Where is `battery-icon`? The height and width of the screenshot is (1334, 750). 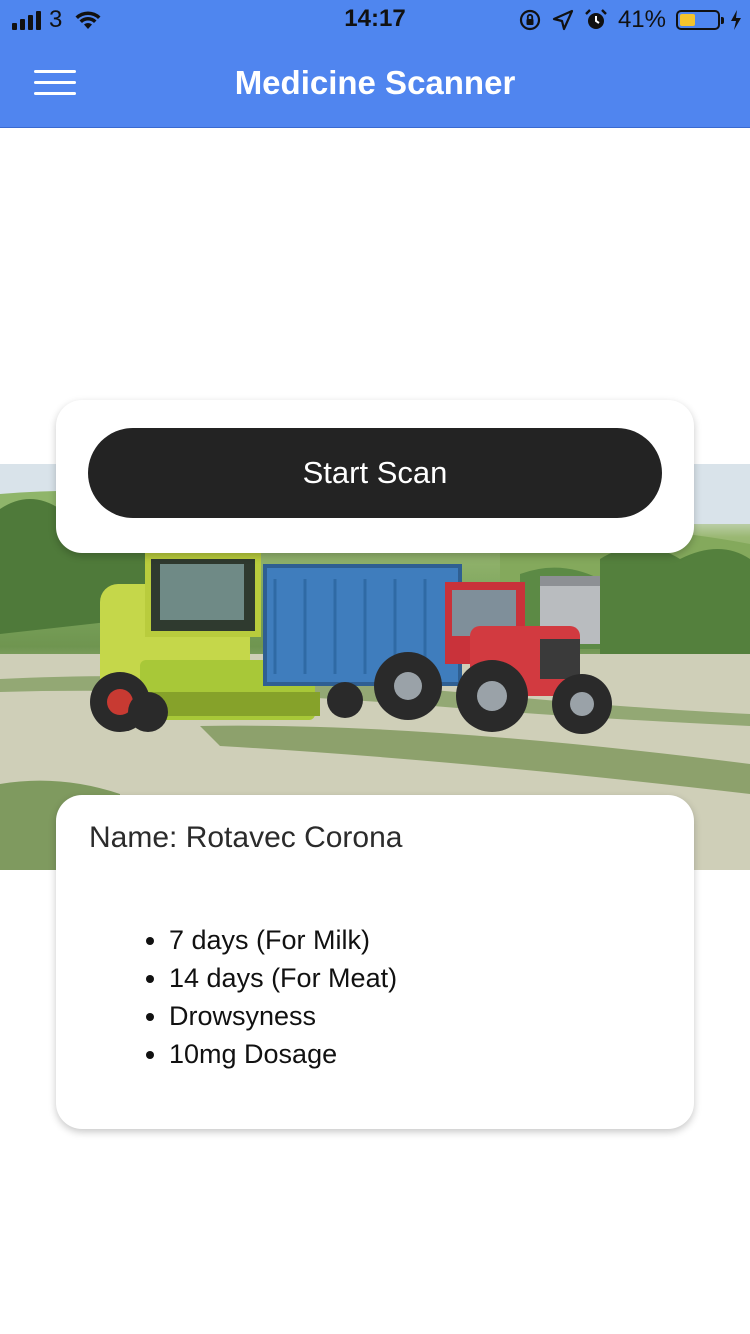 battery-icon is located at coordinates (700, 20).